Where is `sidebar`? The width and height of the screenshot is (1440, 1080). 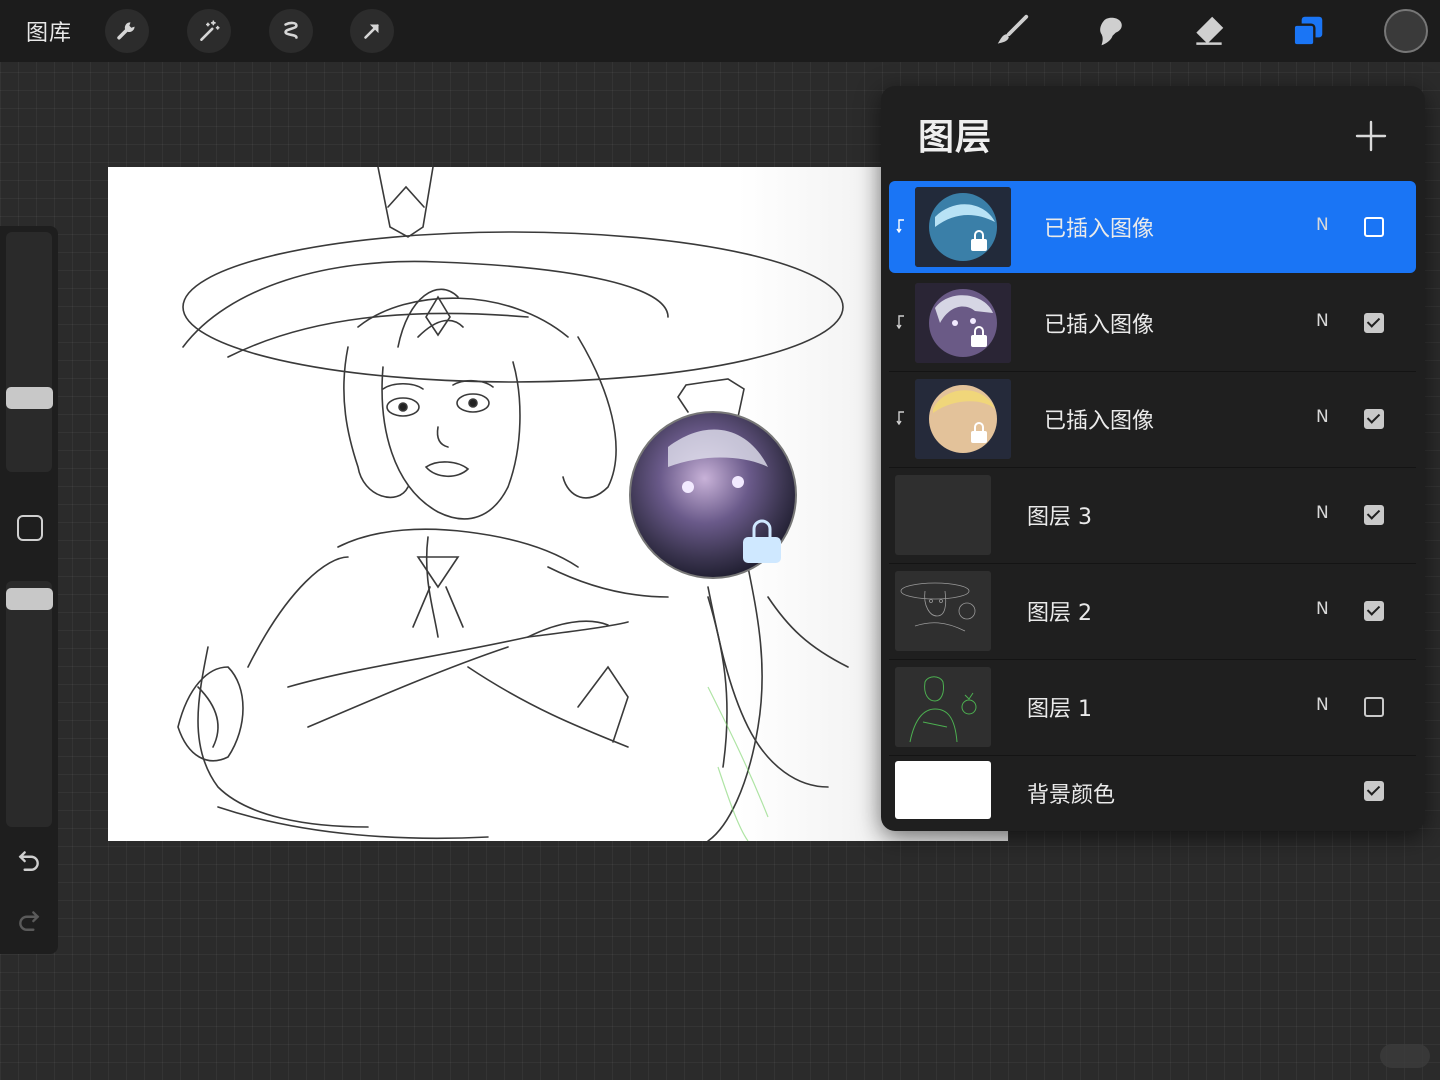 sidebar is located at coordinates (29, 590).